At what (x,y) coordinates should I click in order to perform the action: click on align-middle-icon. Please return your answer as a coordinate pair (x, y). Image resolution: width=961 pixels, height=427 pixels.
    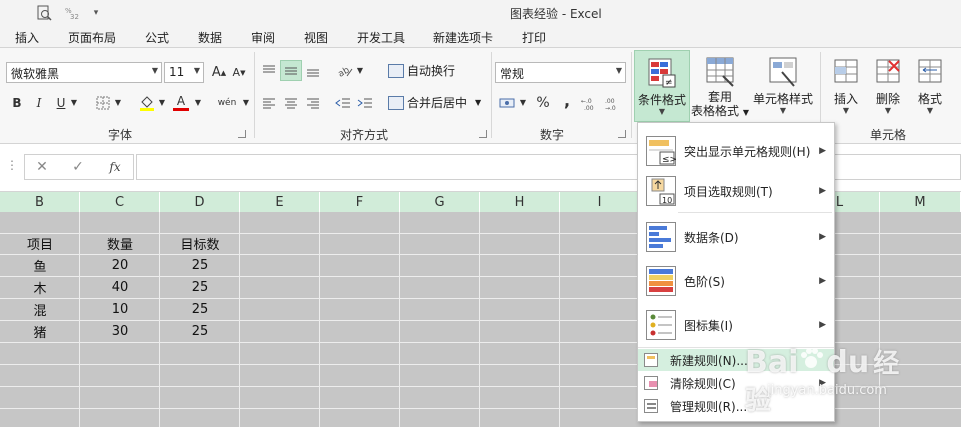
    Looking at the image, I should click on (291, 70).